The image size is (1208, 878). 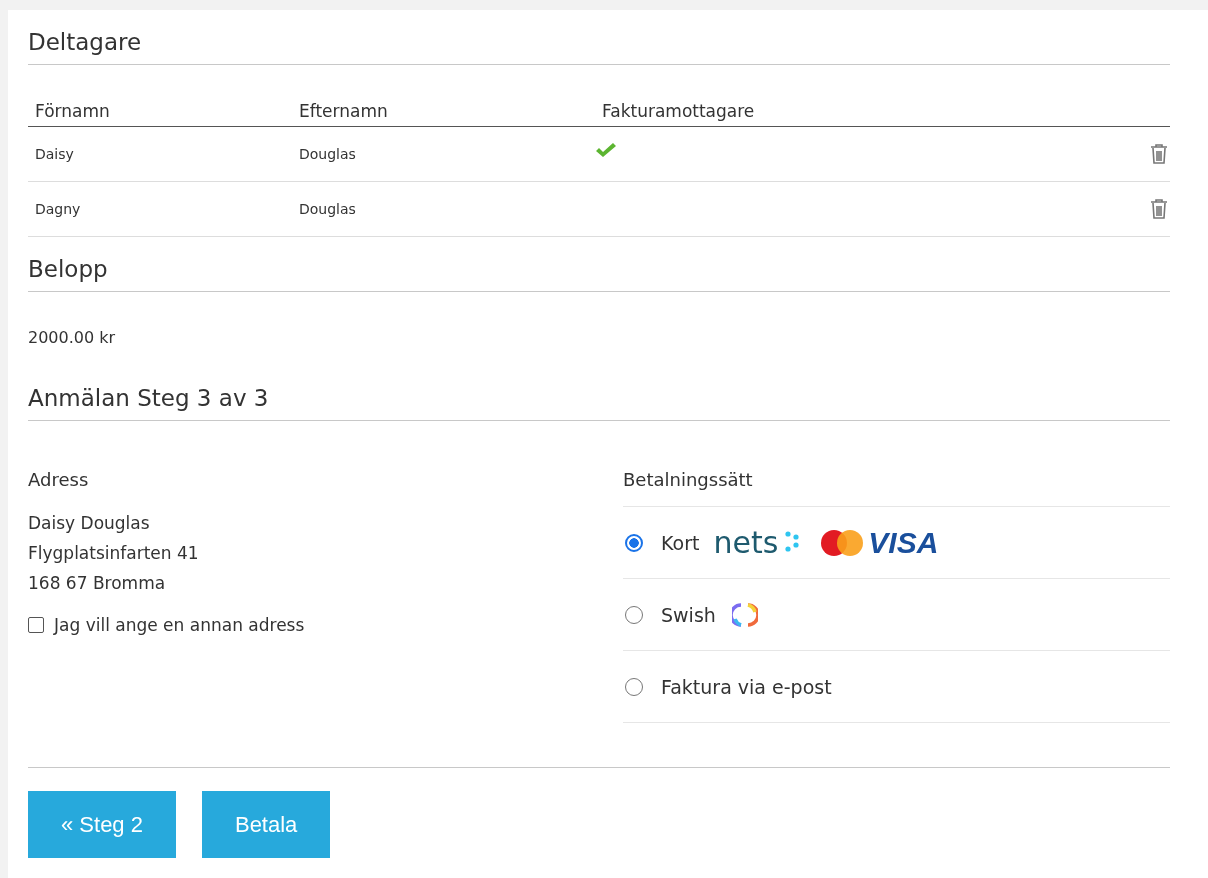 What do you see at coordinates (896, 488) in the screenshot?
I see `payment-heading: Betalningssätt` at bounding box center [896, 488].